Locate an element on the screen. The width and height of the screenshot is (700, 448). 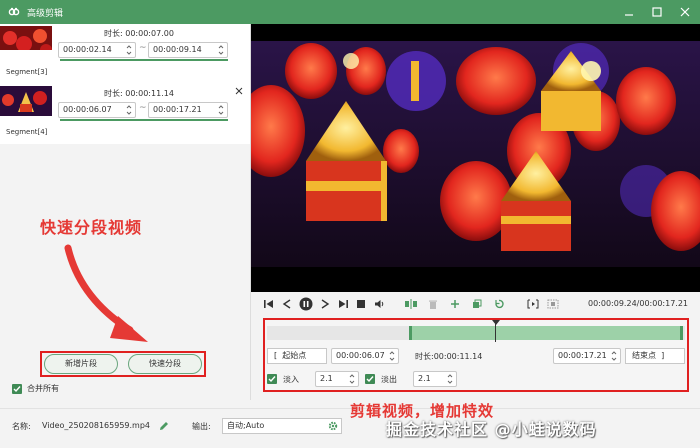
skip-start-icon is located at coordinates (269, 304).